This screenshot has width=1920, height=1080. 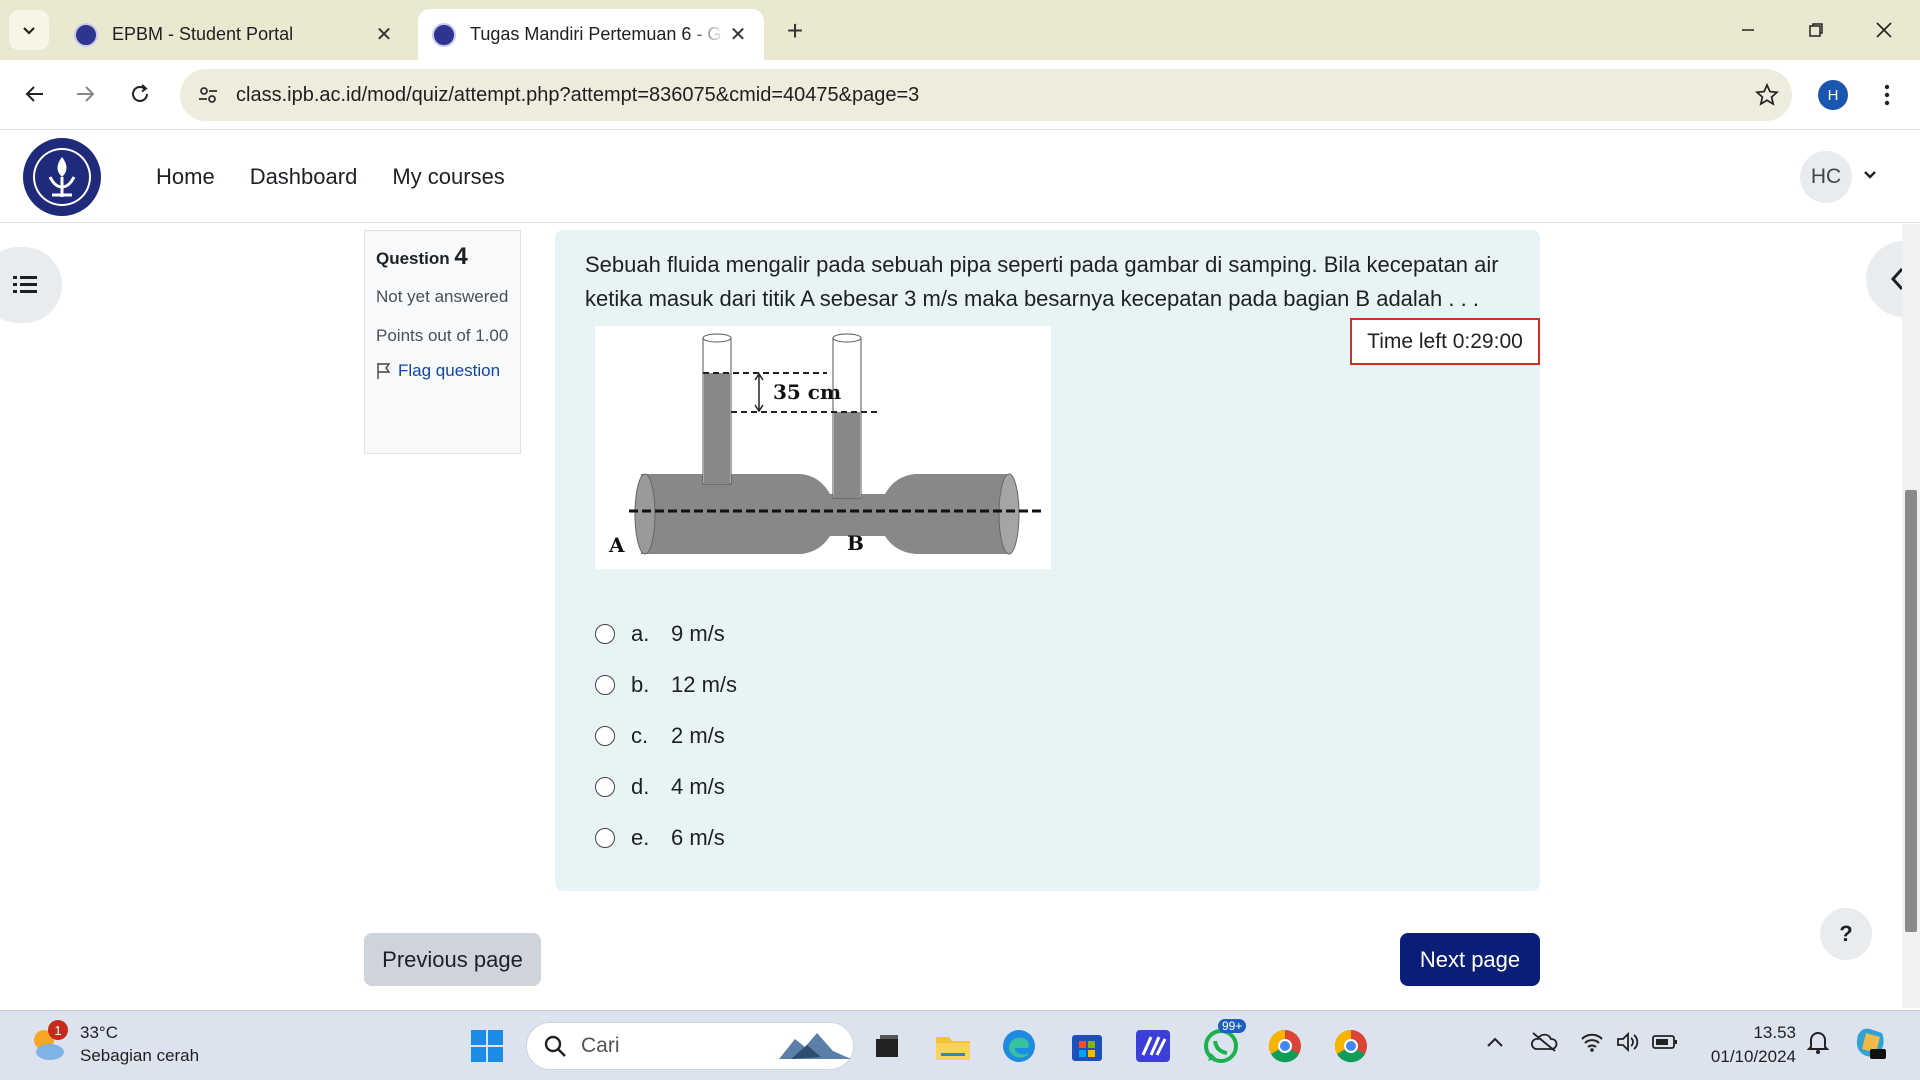 What do you see at coordinates (235, 34) in the screenshot?
I see `tab-student-portal: EPBM - Student Portal ✕` at bounding box center [235, 34].